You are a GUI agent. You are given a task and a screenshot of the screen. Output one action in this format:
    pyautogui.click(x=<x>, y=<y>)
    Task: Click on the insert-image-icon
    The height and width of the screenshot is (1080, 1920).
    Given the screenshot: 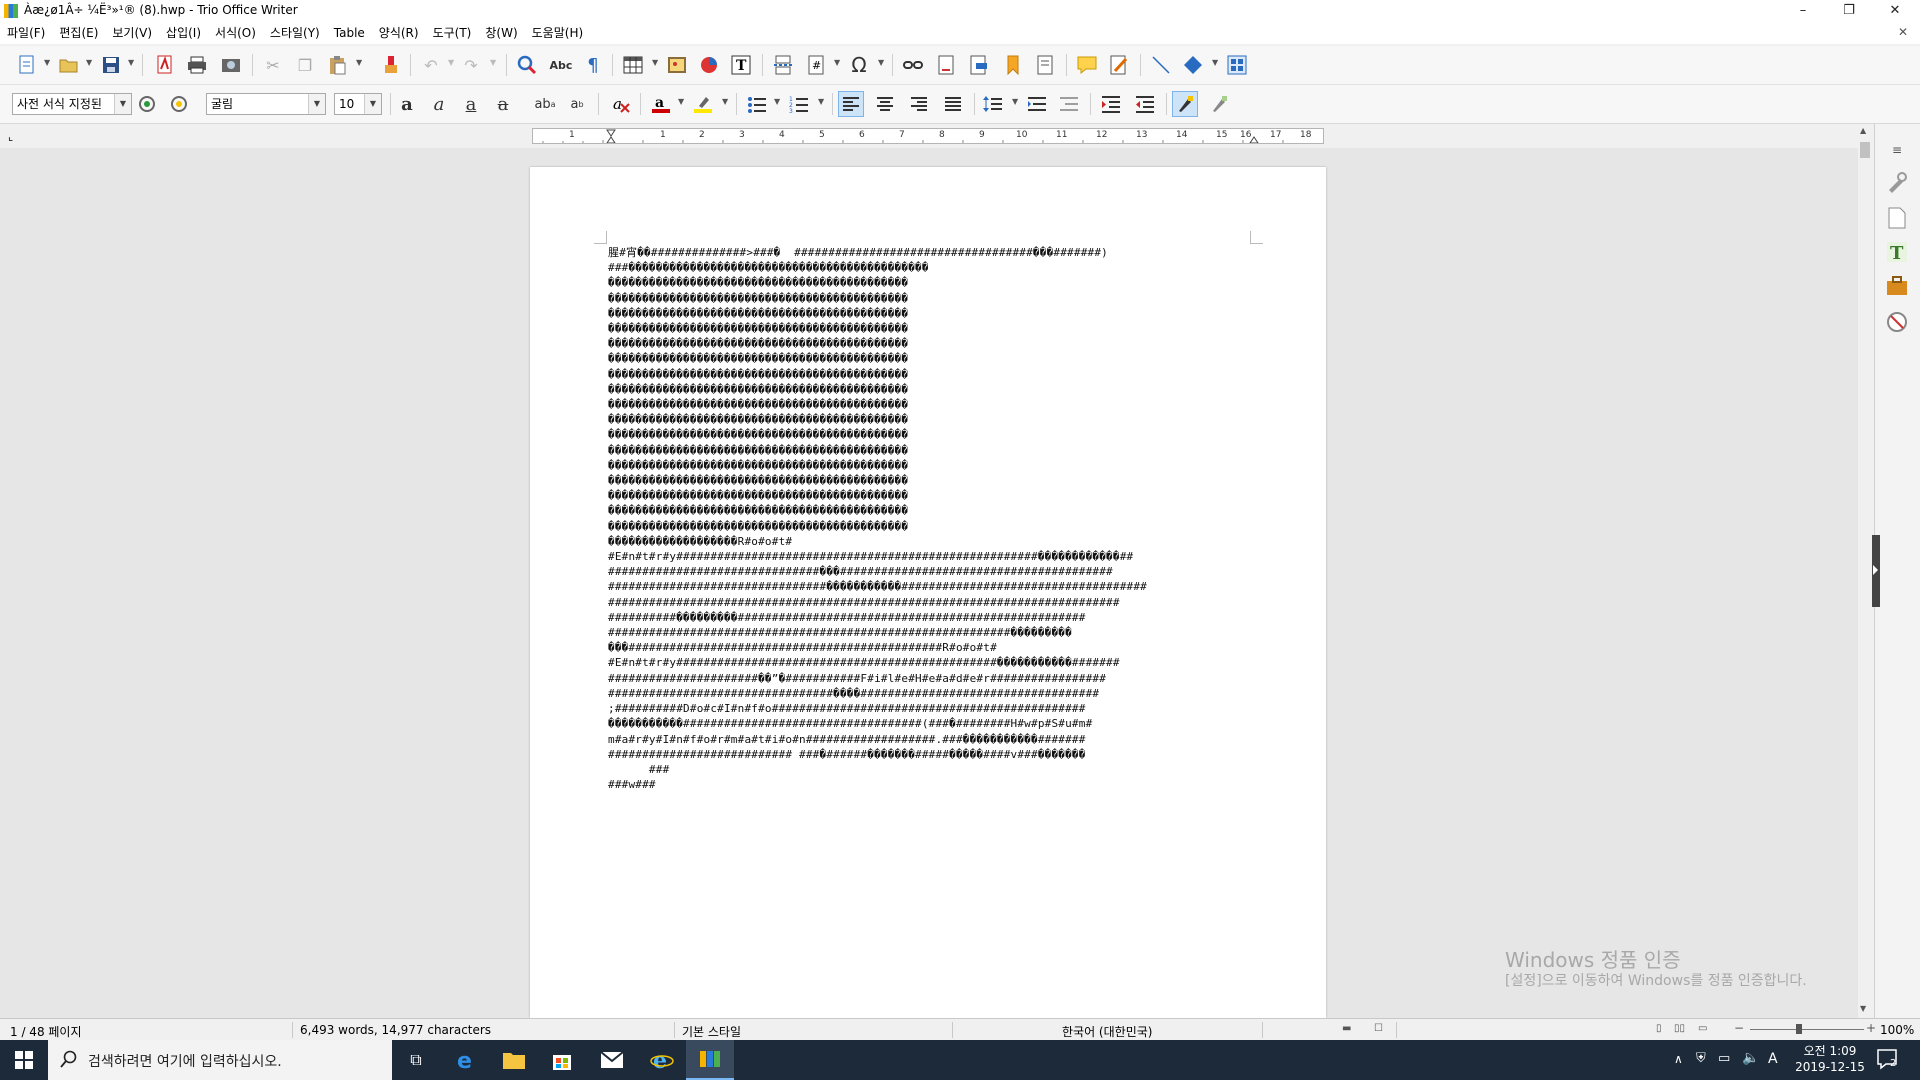 What is the action you would take?
    pyautogui.click(x=677, y=65)
    